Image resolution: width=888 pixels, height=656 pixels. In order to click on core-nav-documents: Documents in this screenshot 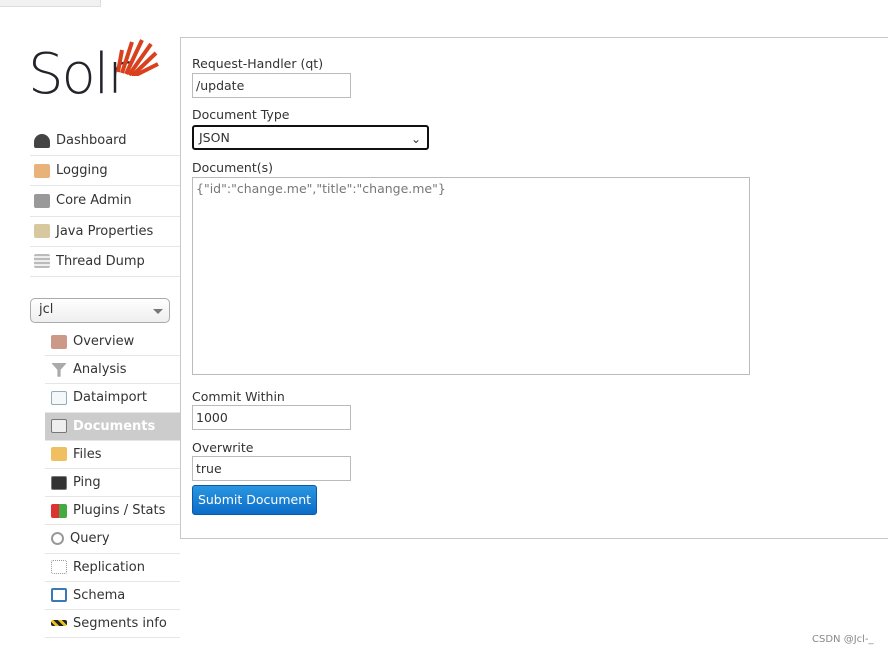, I will do `click(112, 426)`.